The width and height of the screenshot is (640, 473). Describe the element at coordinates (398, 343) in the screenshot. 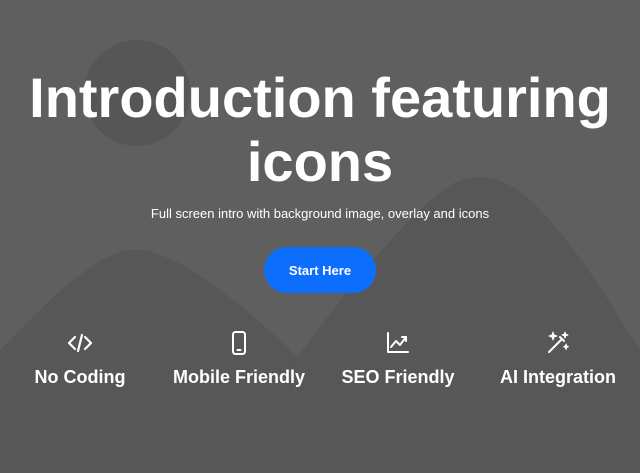

I see `line-chart-icon` at that location.